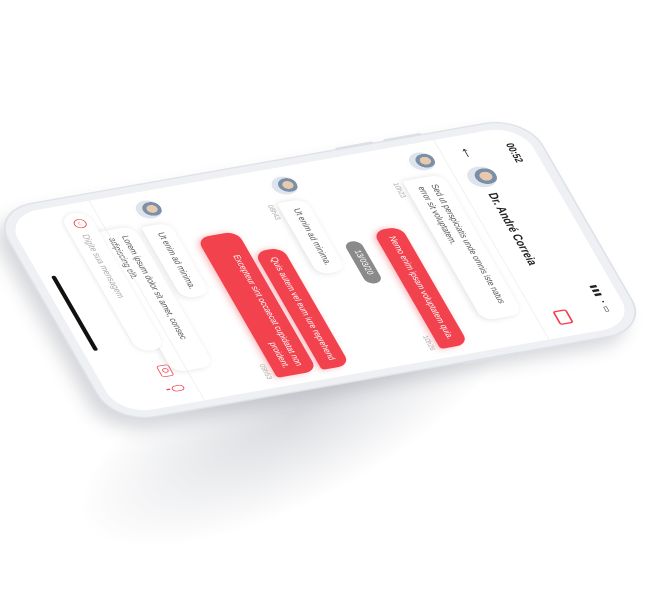 Image resolution: width=645 pixels, height=597 pixels. I want to click on video-icon, so click(563, 317).